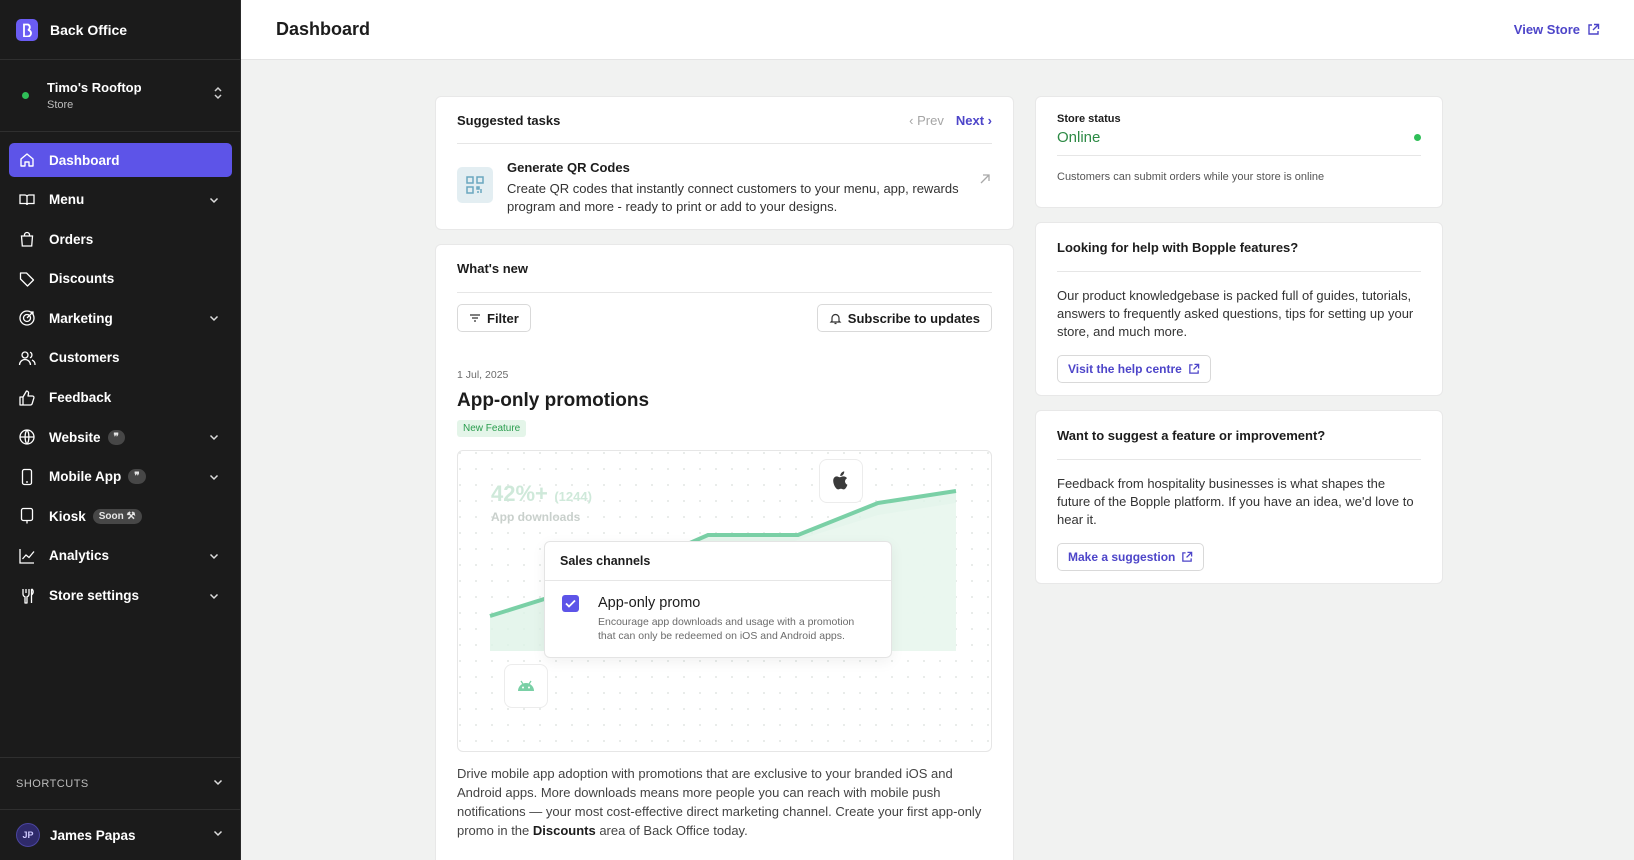 Image resolution: width=1634 pixels, height=860 pixels. Describe the element at coordinates (985, 194) in the screenshot. I see `arrow-up-right-icon` at that location.